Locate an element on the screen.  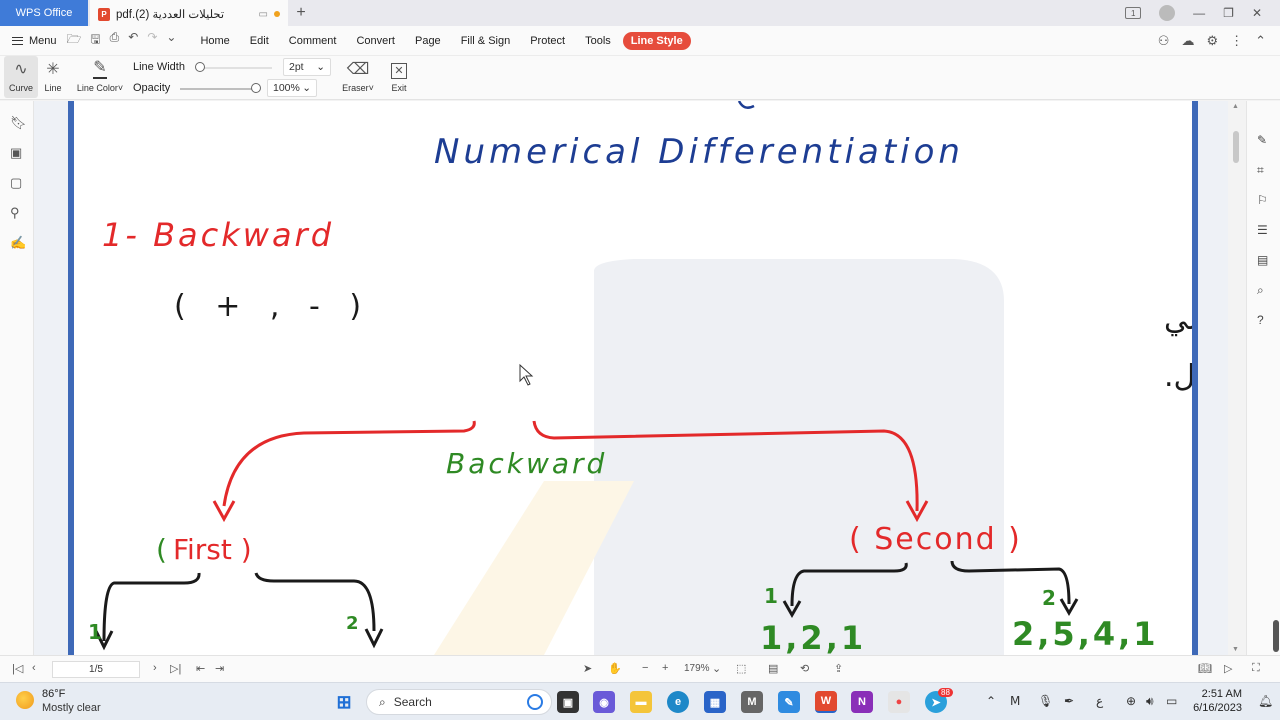
line-tool-button: ✳ Line is located at coordinates (53, 77).